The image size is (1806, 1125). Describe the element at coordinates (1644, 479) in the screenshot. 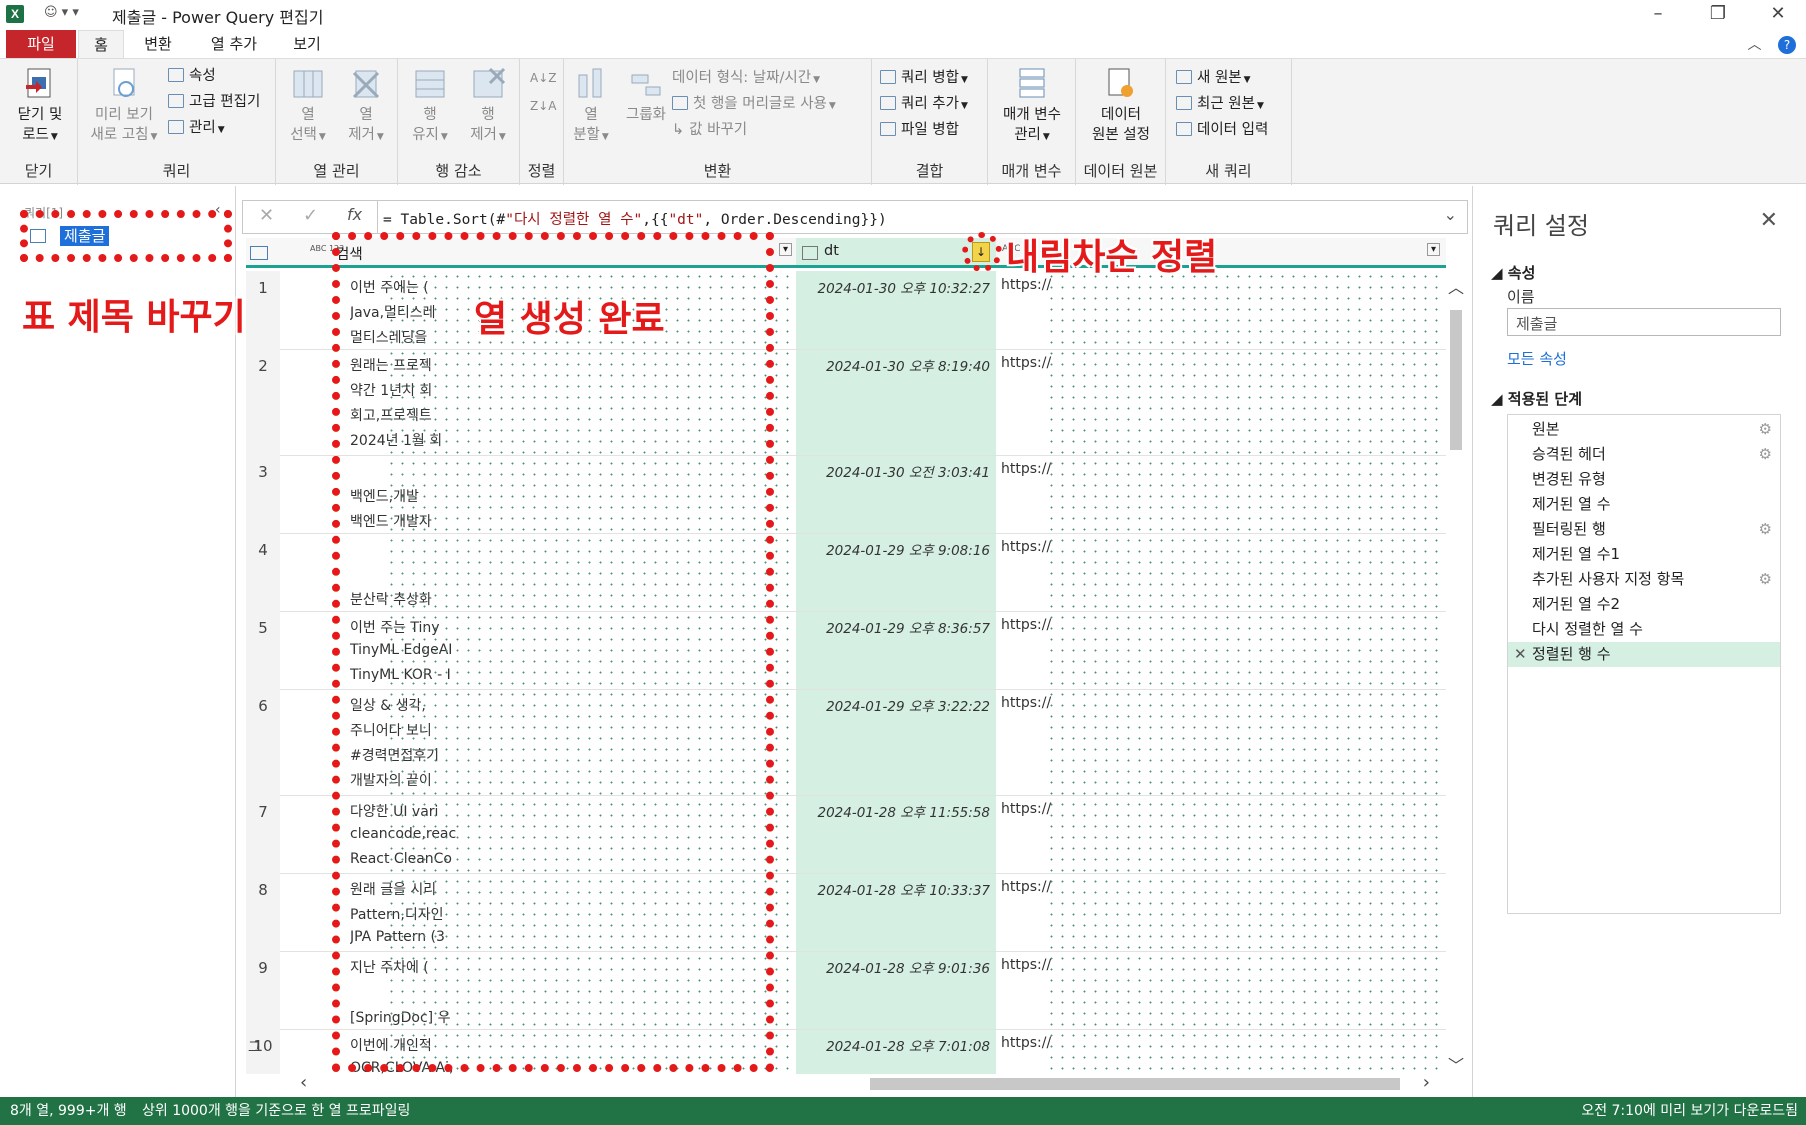

I see `applied-step: 변경된 유형` at that location.